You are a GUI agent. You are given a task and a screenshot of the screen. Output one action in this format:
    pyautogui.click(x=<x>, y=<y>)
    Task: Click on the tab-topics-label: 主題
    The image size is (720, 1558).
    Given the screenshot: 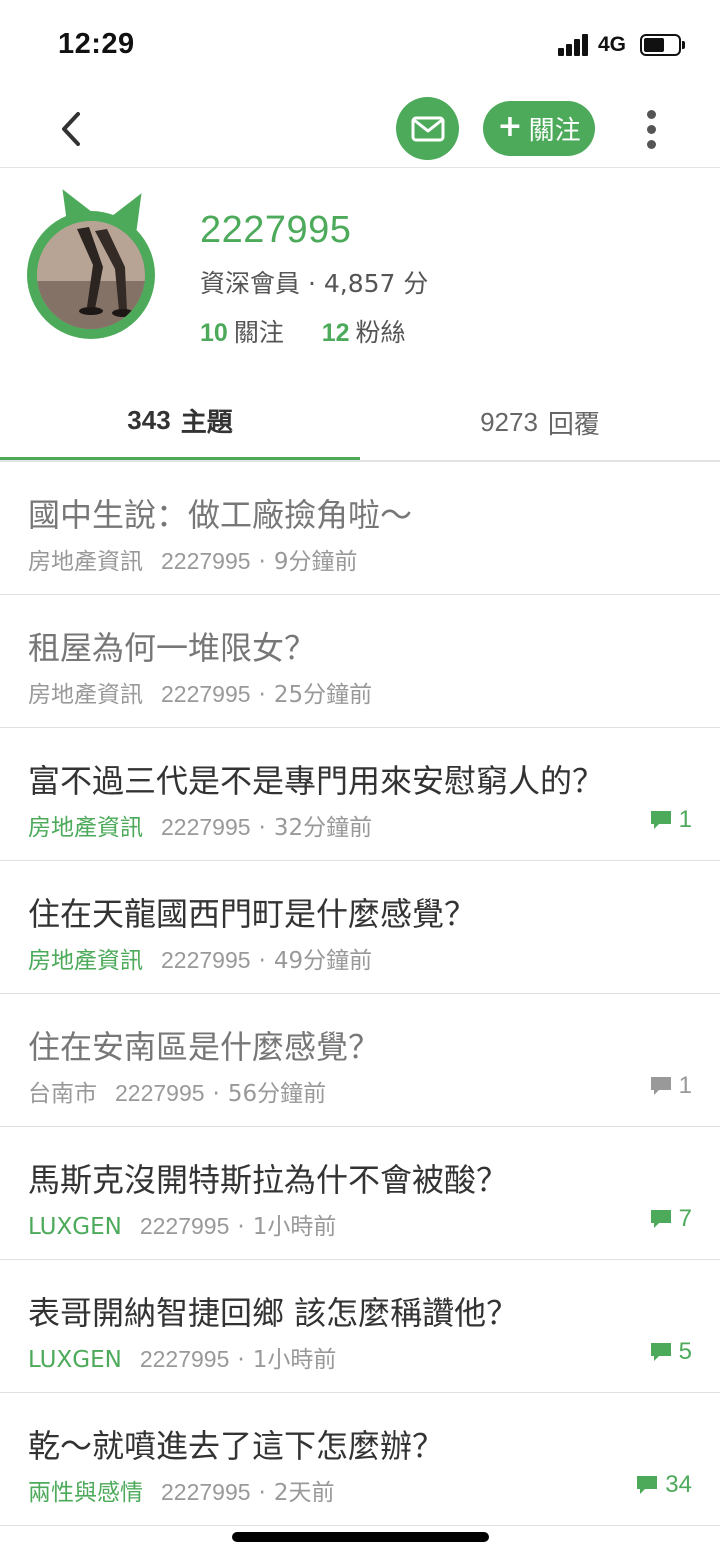 What is the action you would take?
    pyautogui.click(x=206, y=423)
    